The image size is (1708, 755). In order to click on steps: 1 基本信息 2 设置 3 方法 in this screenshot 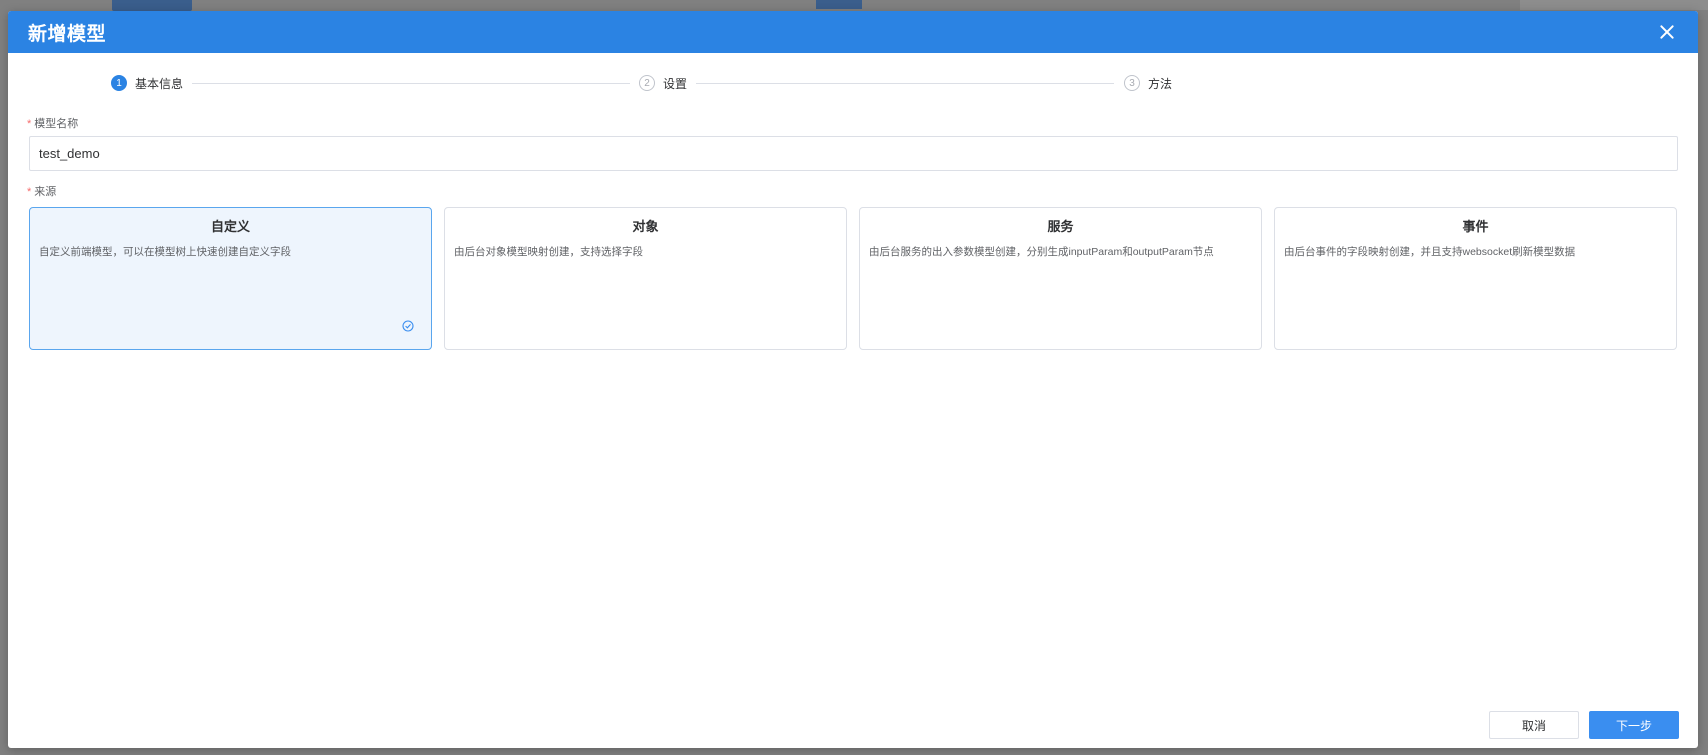, I will do `click(661, 83)`.